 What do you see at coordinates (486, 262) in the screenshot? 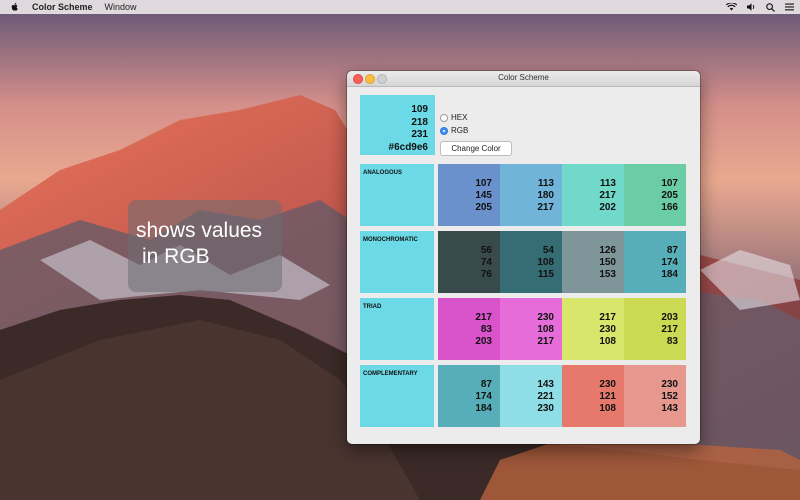
I see `color-g: 74` at bounding box center [486, 262].